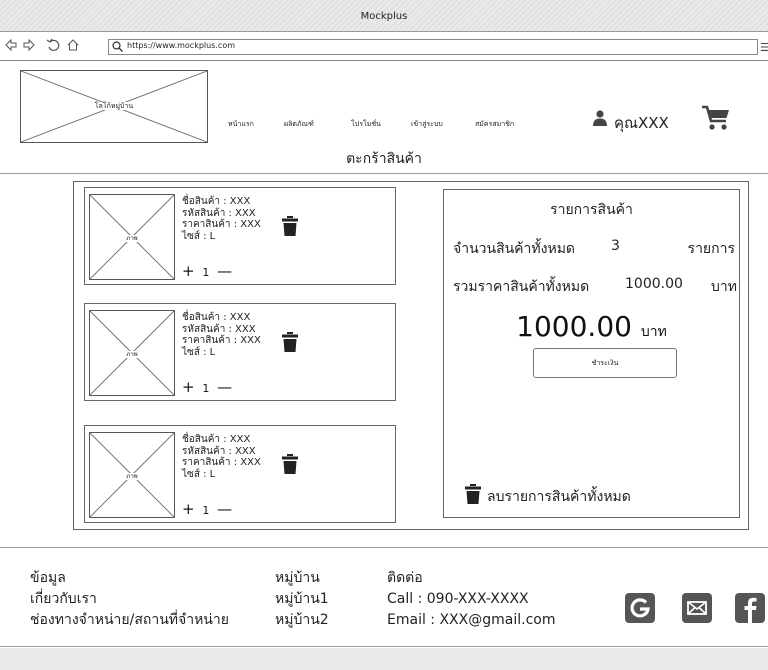 This screenshot has width=768, height=670. What do you see at coordinates (494, 124) in the screenshot?
I see `nav-register: สมัครสมาชิก` at bounding box center [494, 124].